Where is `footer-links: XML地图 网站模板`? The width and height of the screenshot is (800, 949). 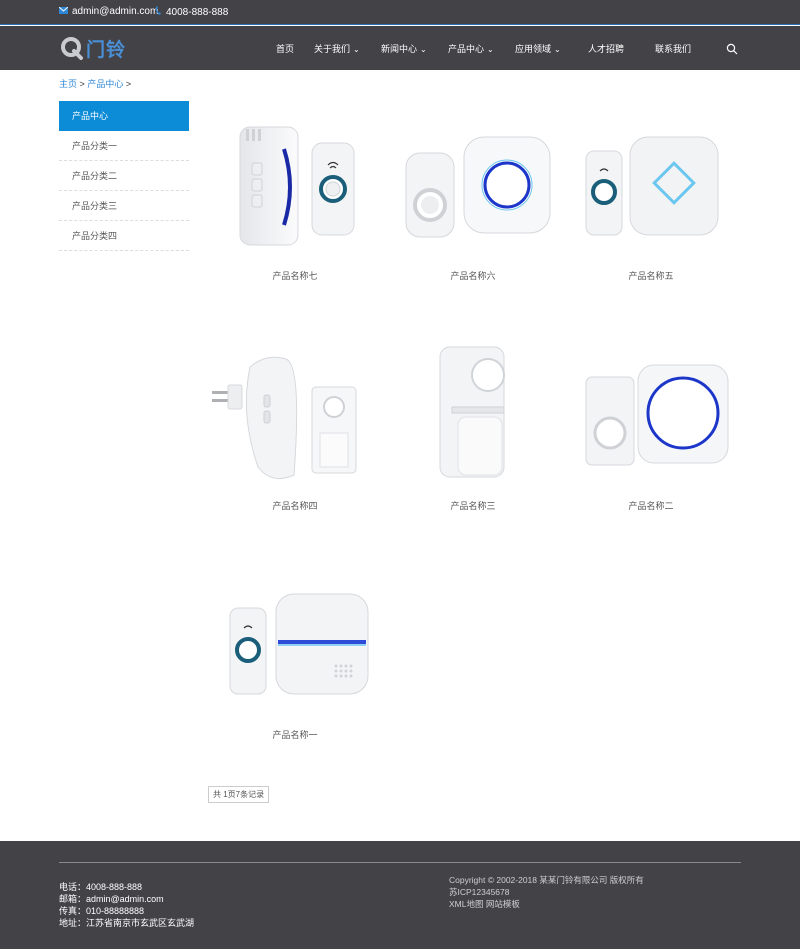
footer-links: XML地图 网站模板 is located at coordinates (546, 904).